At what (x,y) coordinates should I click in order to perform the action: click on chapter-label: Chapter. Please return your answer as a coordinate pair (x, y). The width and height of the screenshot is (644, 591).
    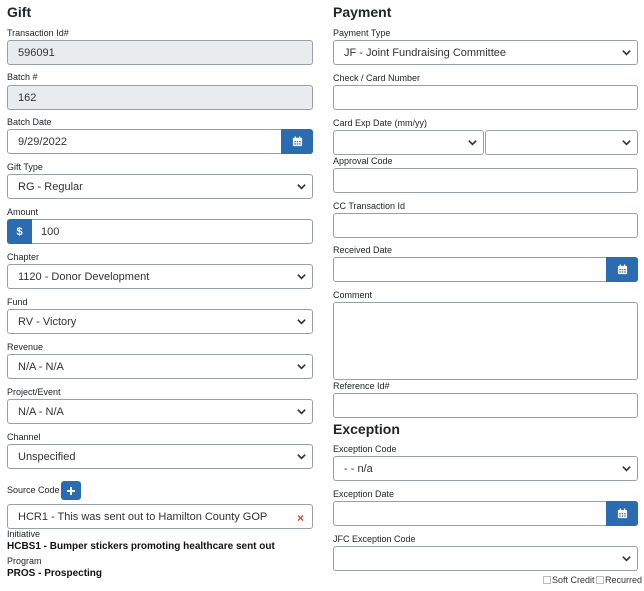
    Looking at the image, I should click on (23, 257).